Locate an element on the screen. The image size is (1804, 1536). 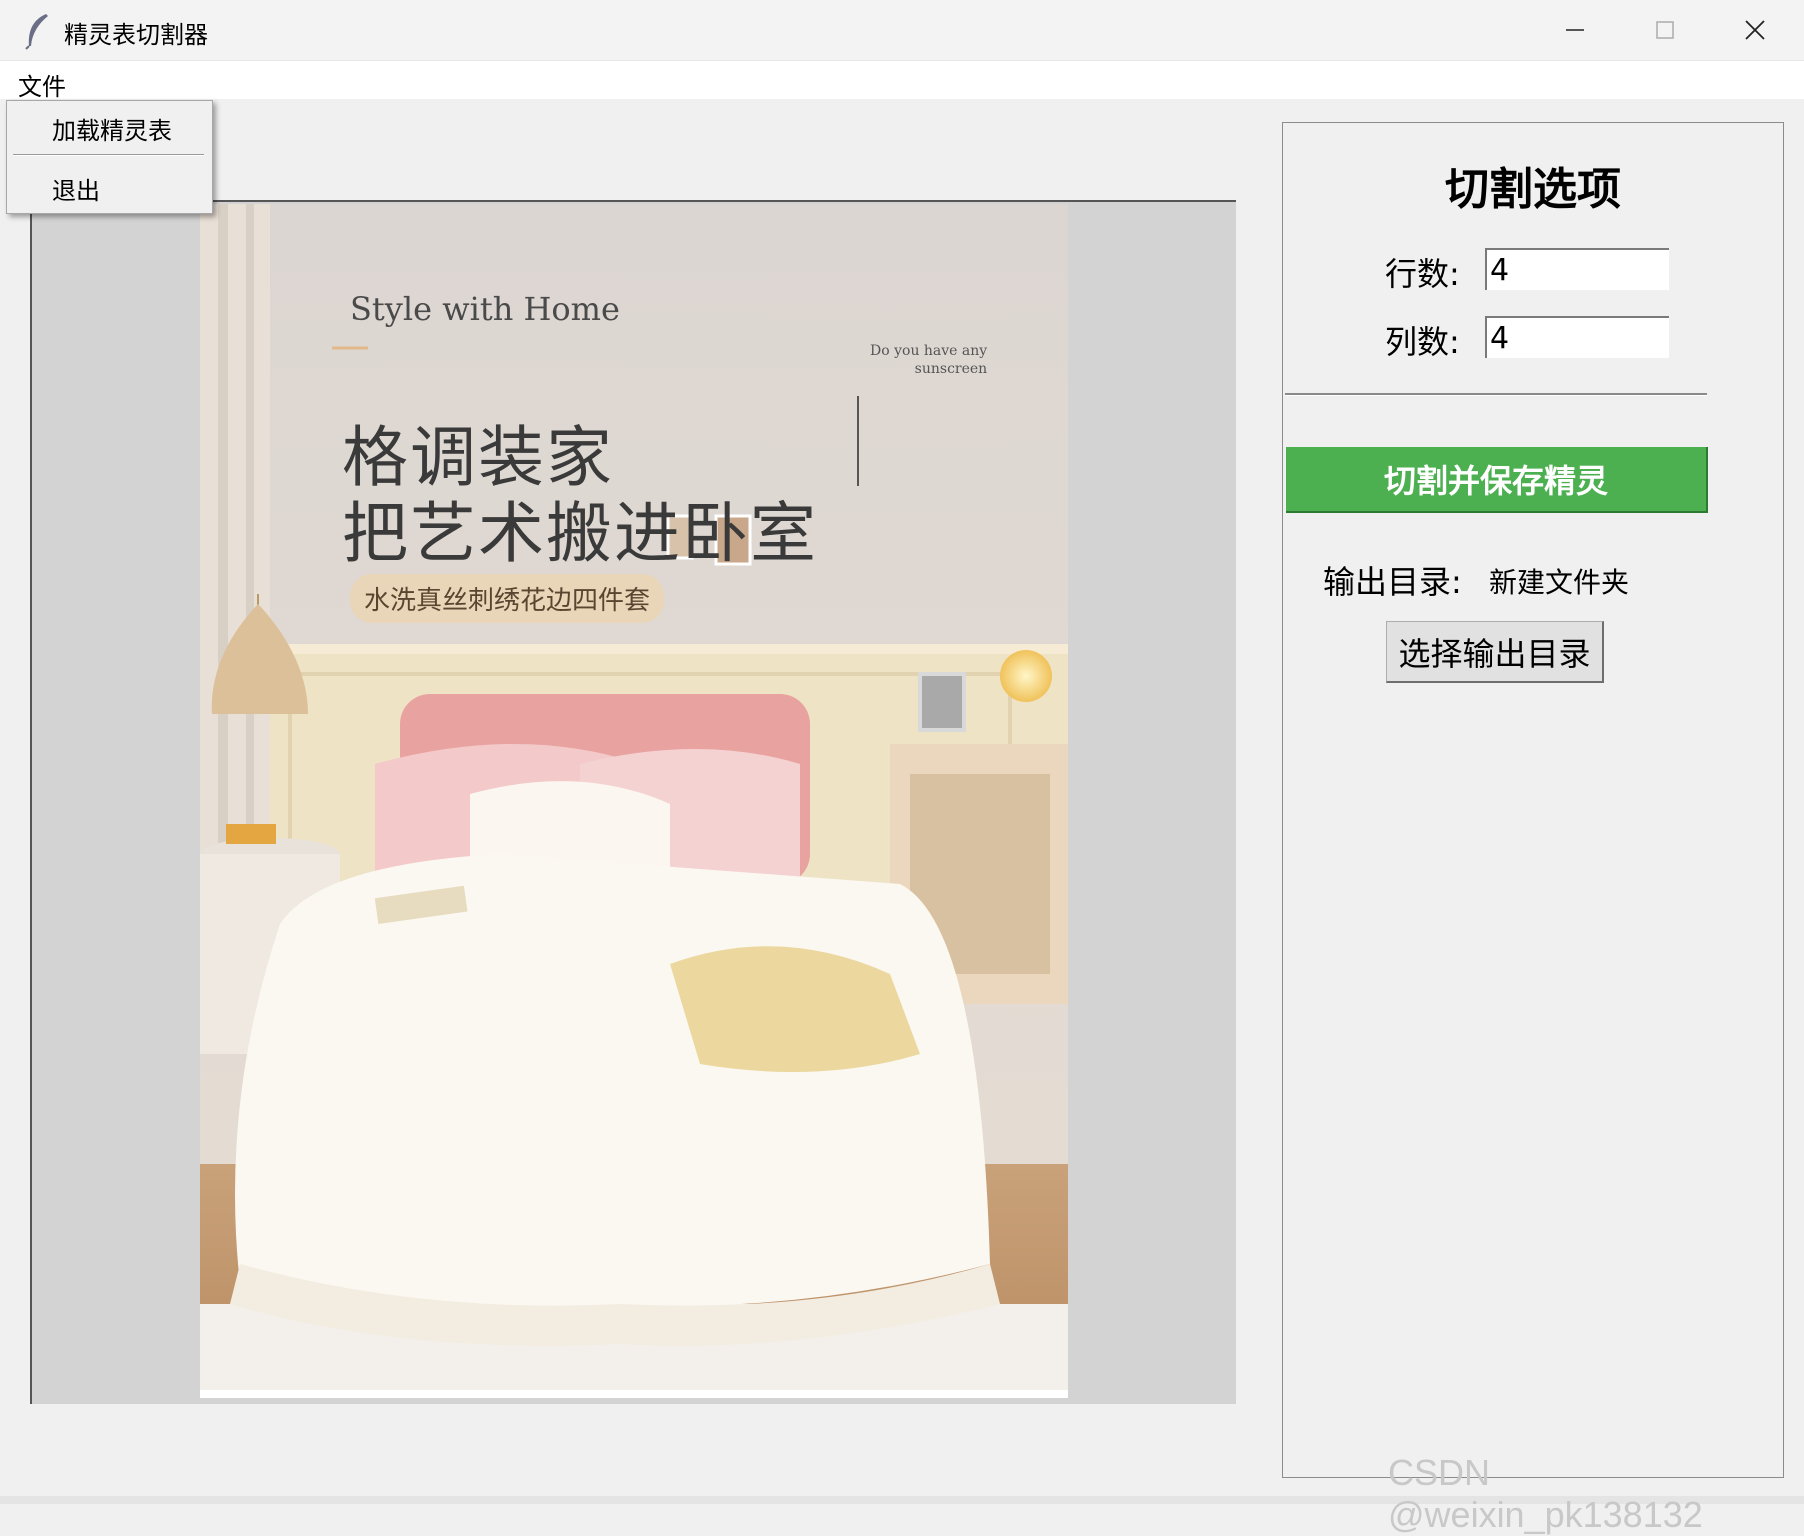
watermark: CSDN @weixin_pk138132 is located at coordinates (1545, 1493).